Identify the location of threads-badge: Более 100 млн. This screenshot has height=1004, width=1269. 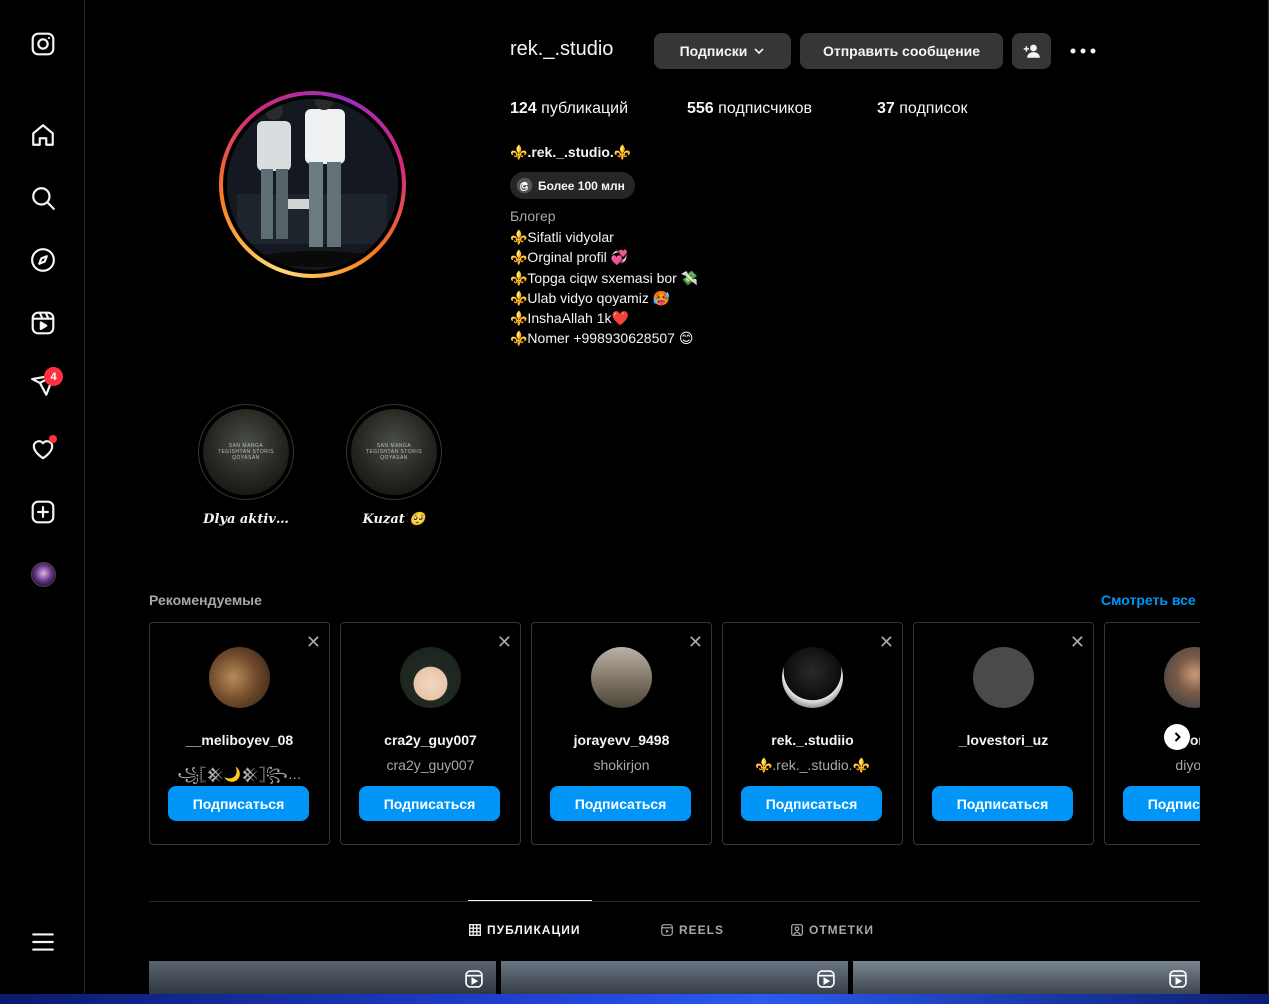
(572, 185).